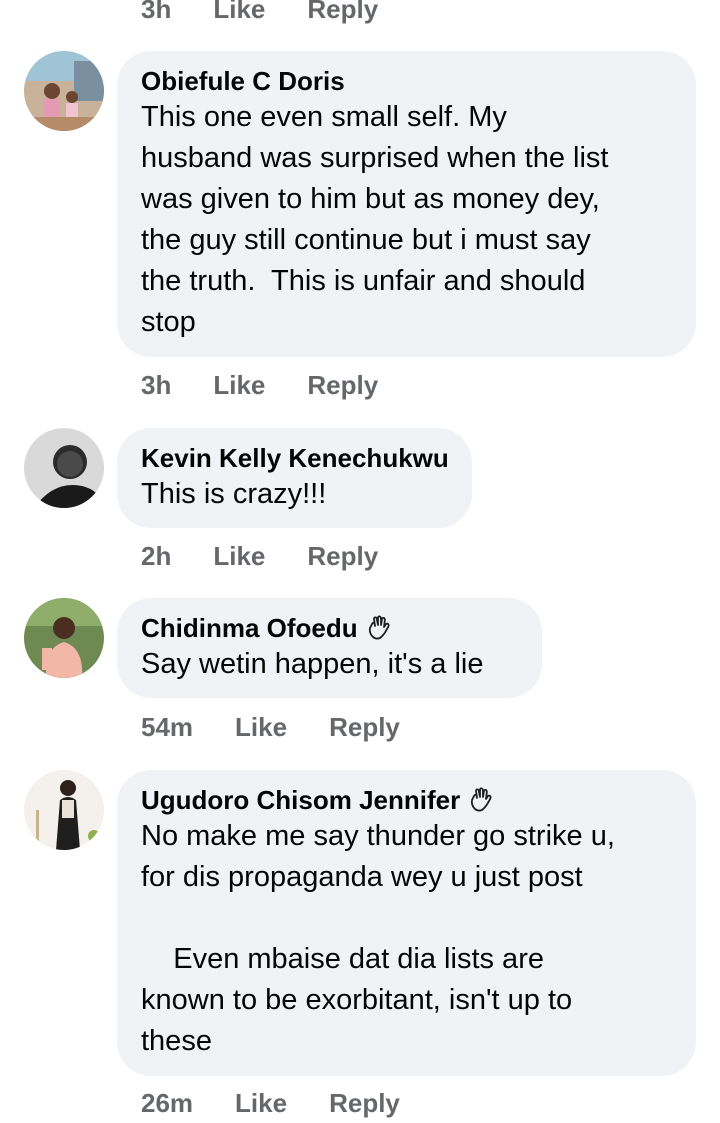 The image size is (720, 1123). Describe the element at coordinates (406, 81) in the screenshot. I see `comment-author: Obiefule C Doris` at that location.